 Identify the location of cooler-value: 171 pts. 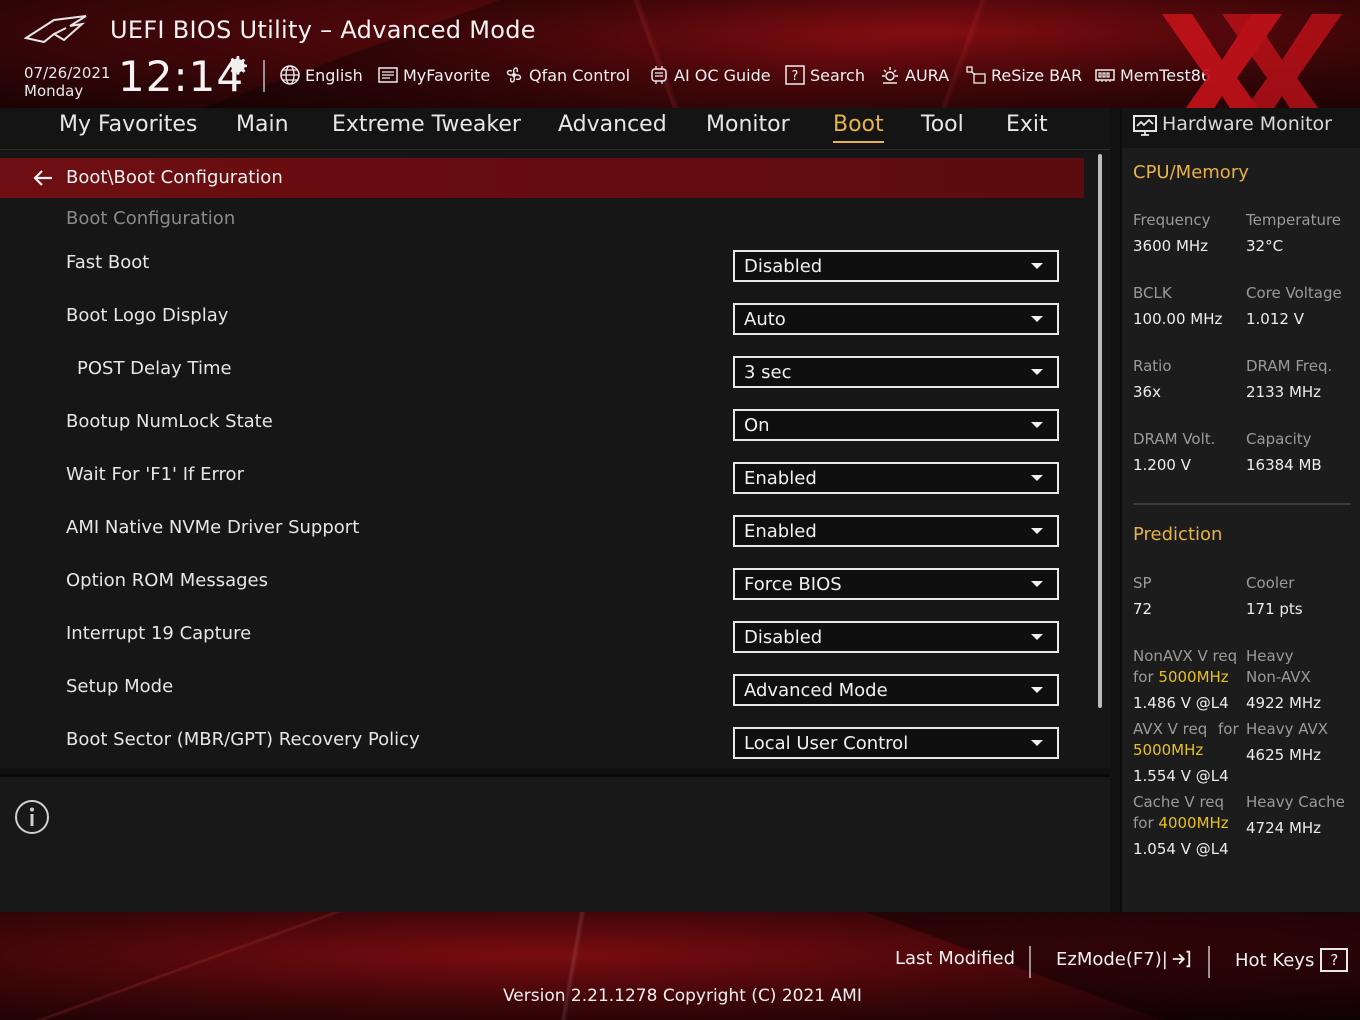
(1274, 609).